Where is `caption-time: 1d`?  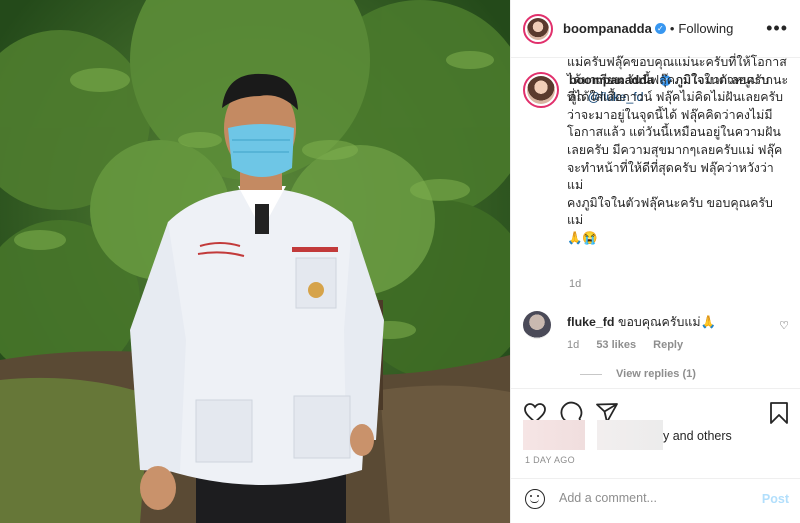
caption-time: 1d is located at coordinates (575, 284).